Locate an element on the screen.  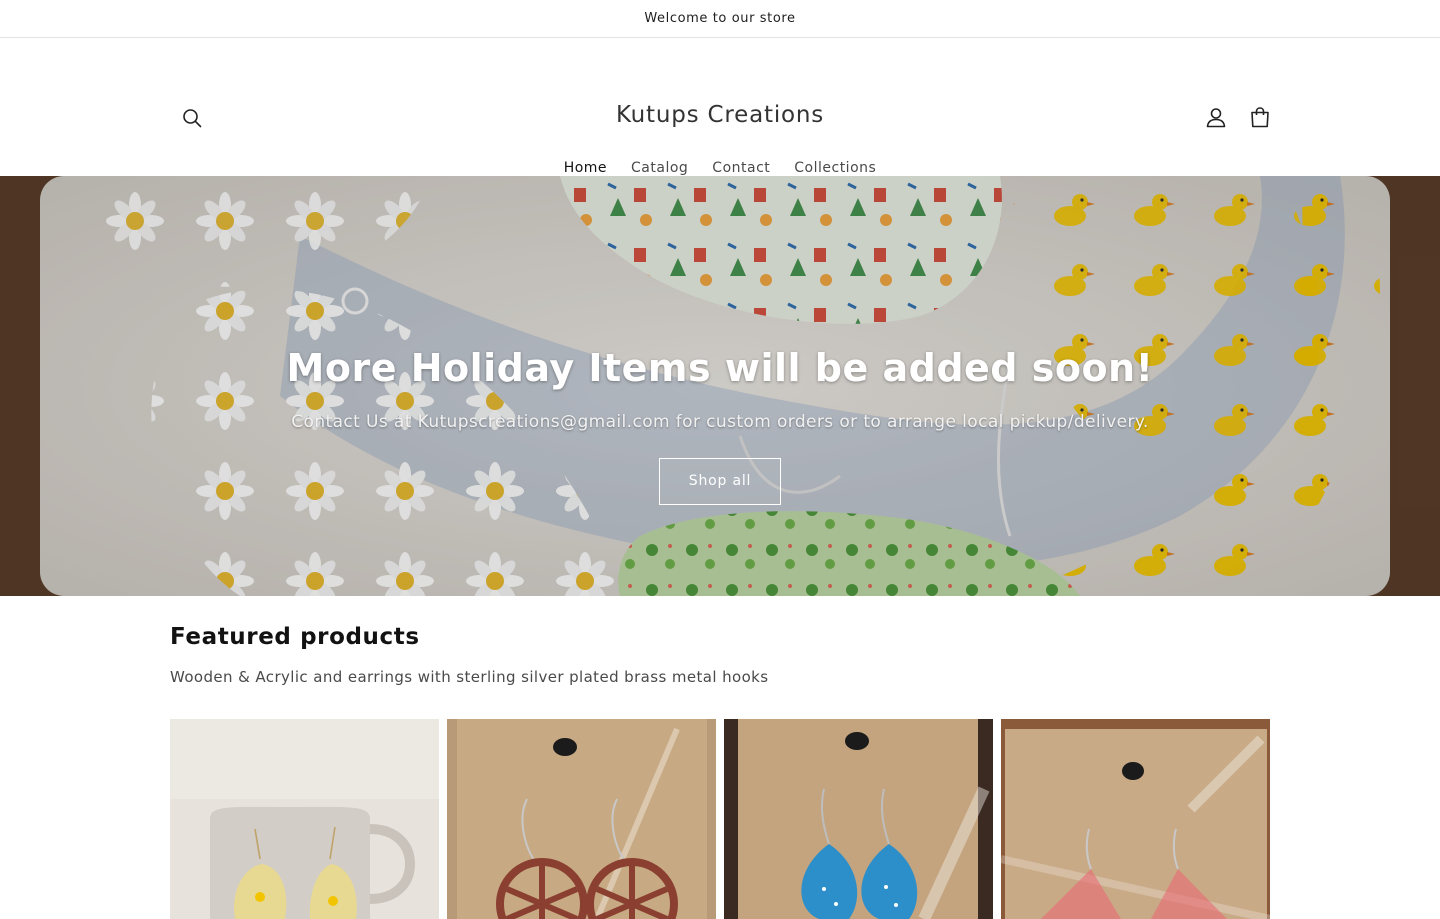
product-image-duck-earrings is located at coordinates (304, 819).